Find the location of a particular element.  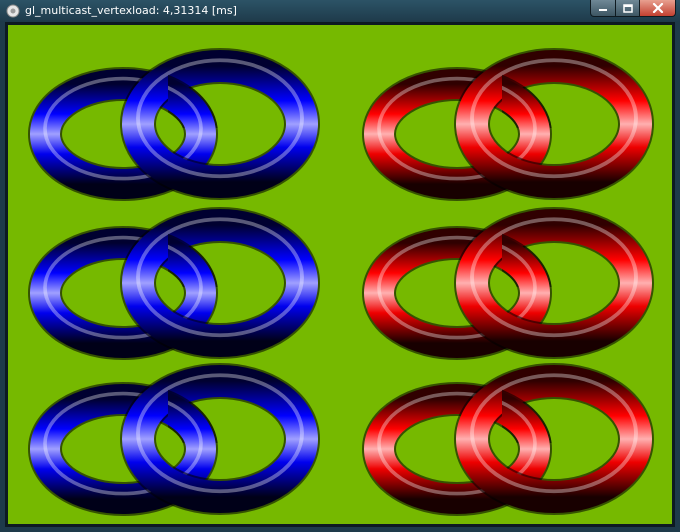

window-title: gl_multicast_vertexload: 4,31314 [ms] is located at coordinates (131, 10).